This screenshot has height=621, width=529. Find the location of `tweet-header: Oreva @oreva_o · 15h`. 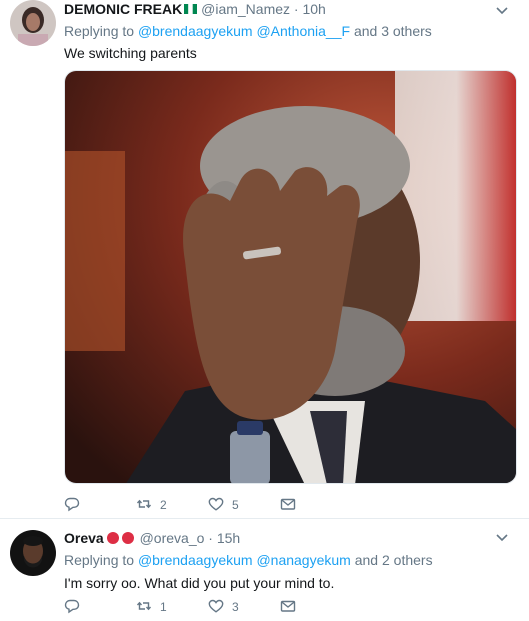

tweet-header: Oreva @oreva_o · 15h is located at coordinates (152, 538).